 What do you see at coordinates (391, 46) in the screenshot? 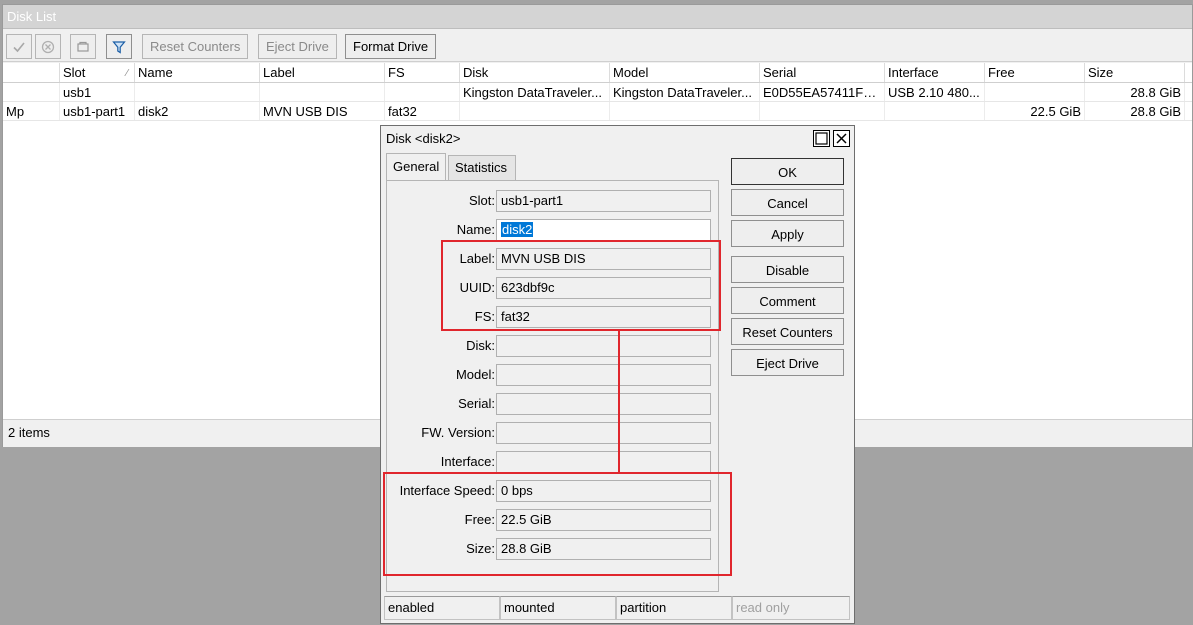
I see `format-drive-button: Format Drive` at bounding box center [391, 46].